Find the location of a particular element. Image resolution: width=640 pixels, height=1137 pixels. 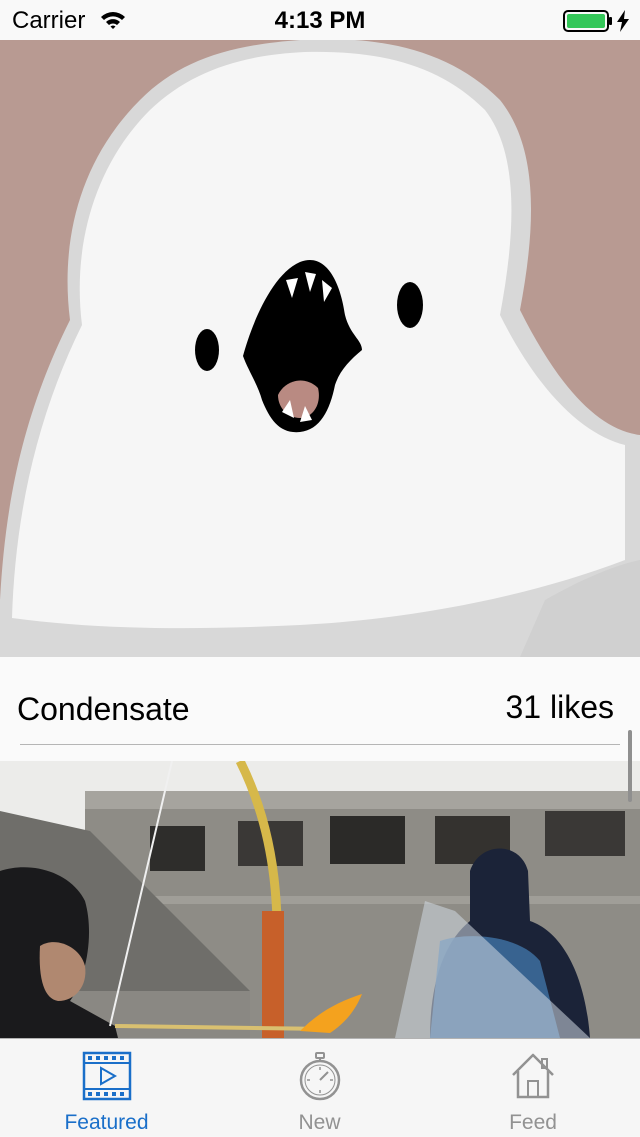

house-icon is located at coordinates (533, 1077).